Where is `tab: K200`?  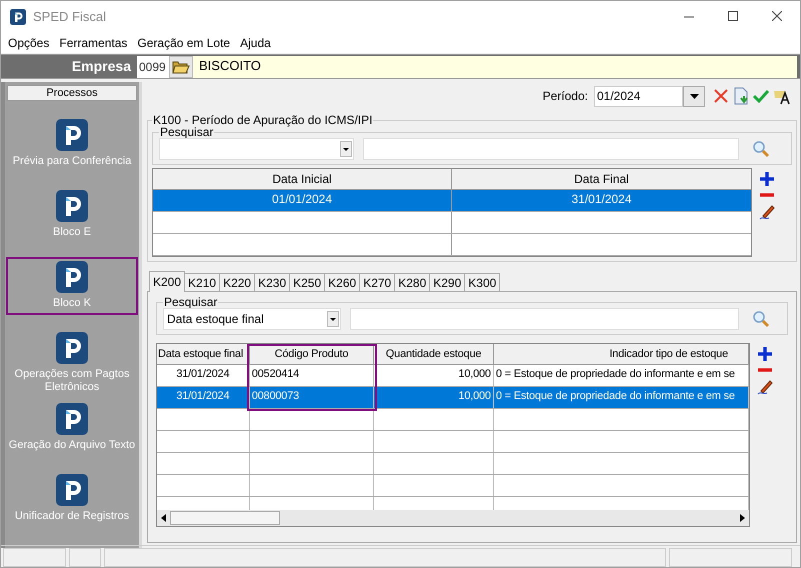
tab: K200 is located at coordinates (167, 281).